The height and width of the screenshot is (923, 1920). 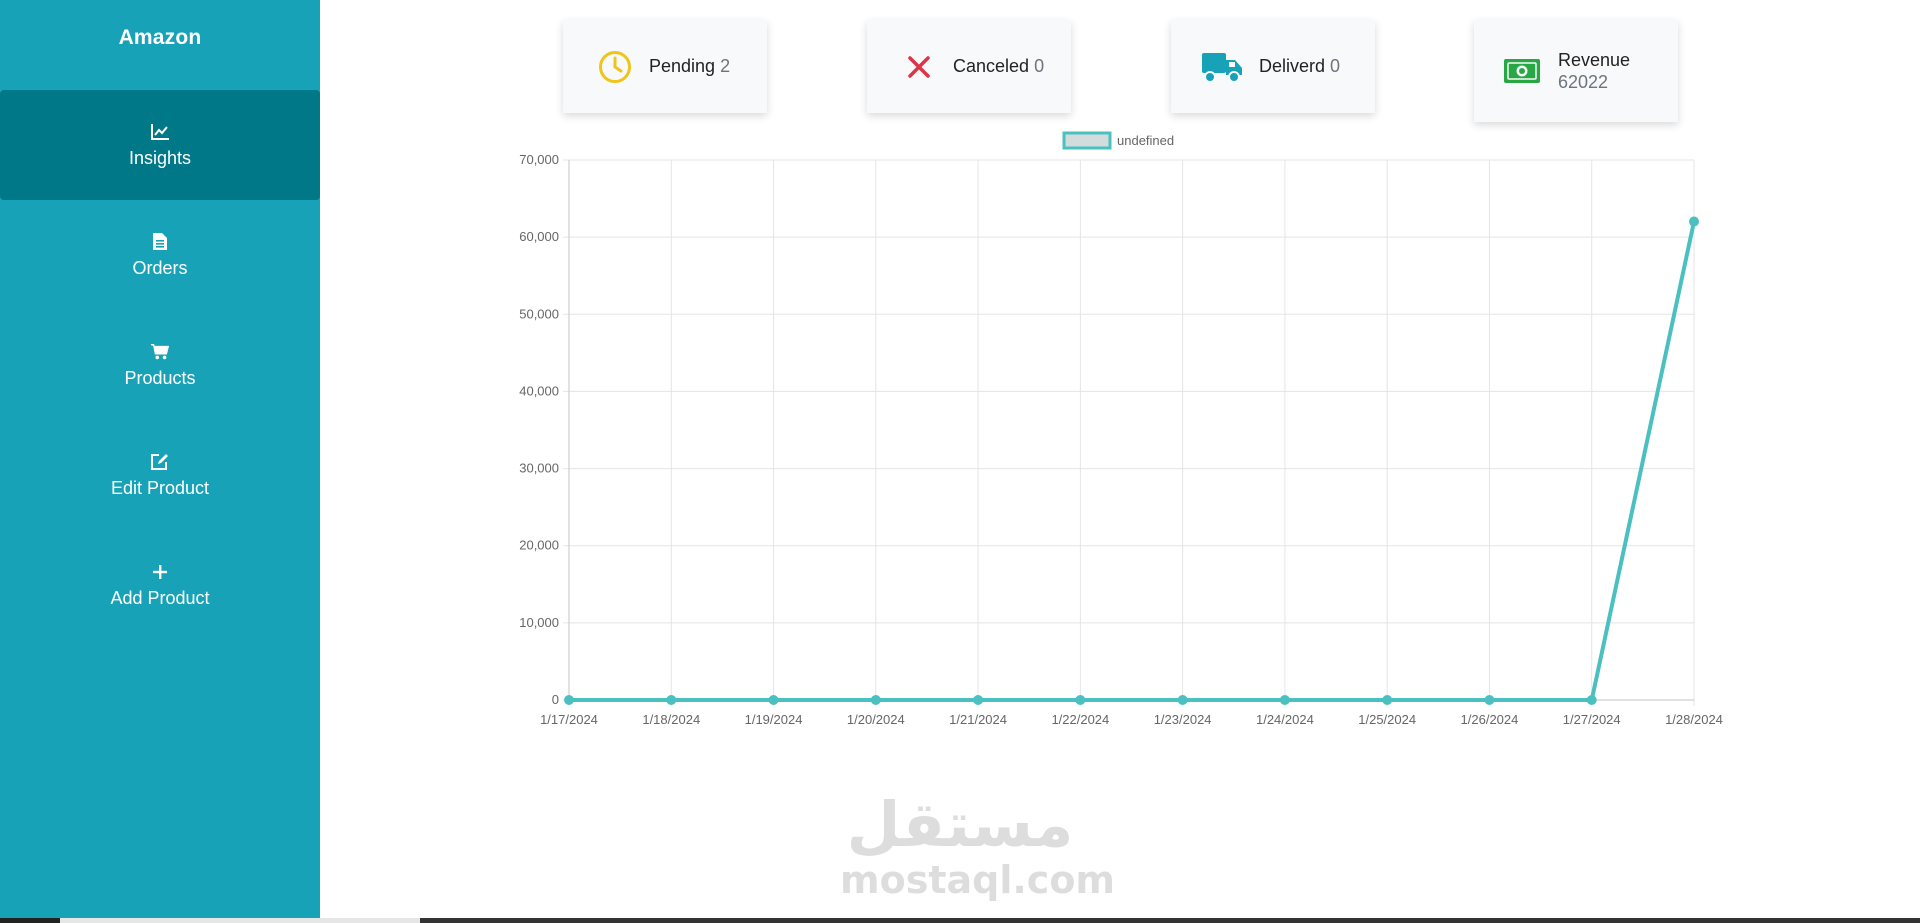 What do you see at coordinates (160, 37) in the screenshot?
I see `brand-title: Amazon` at bounding box center [160, 37].